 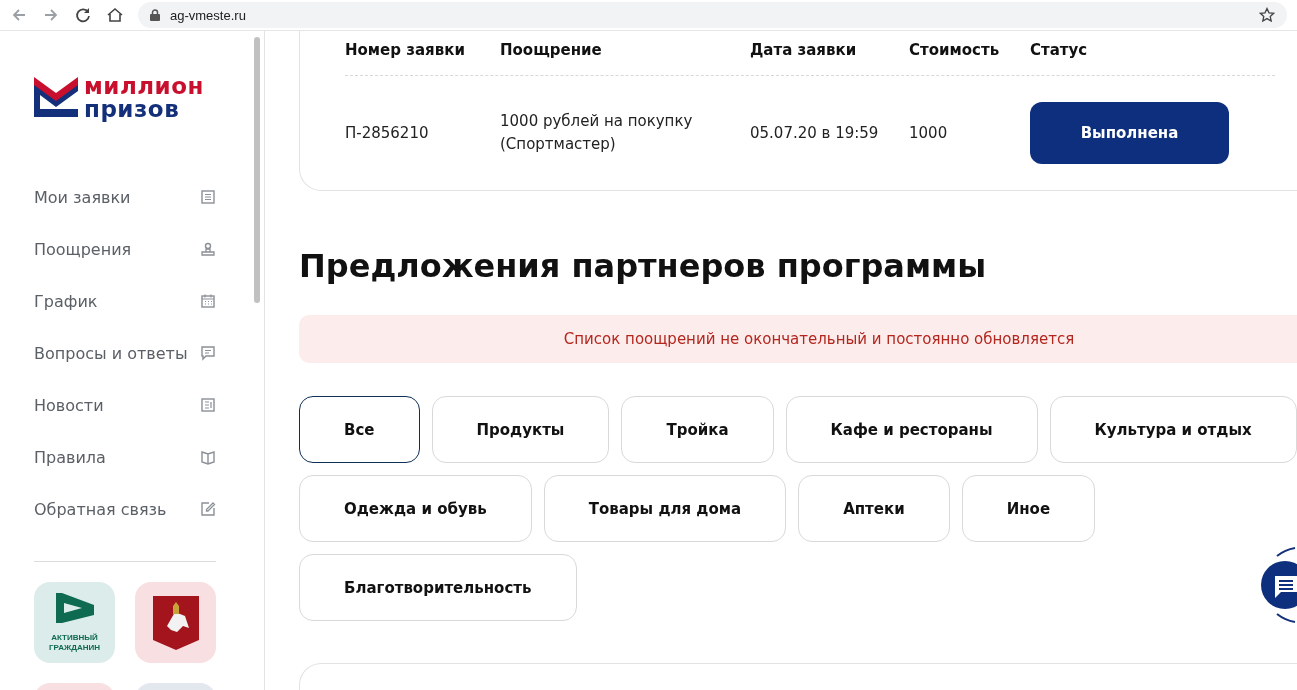 I want to click on address-text: ag-vmeste.ru, so click(x=208, y=15).